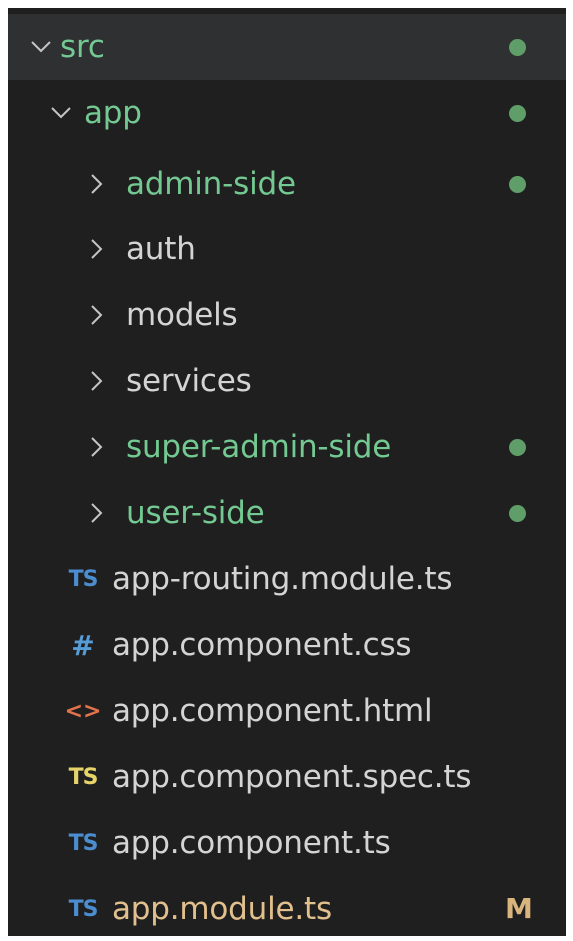 This screenshot has height=941, width=573. I want to click on folder-label: src, so click(82, 46).